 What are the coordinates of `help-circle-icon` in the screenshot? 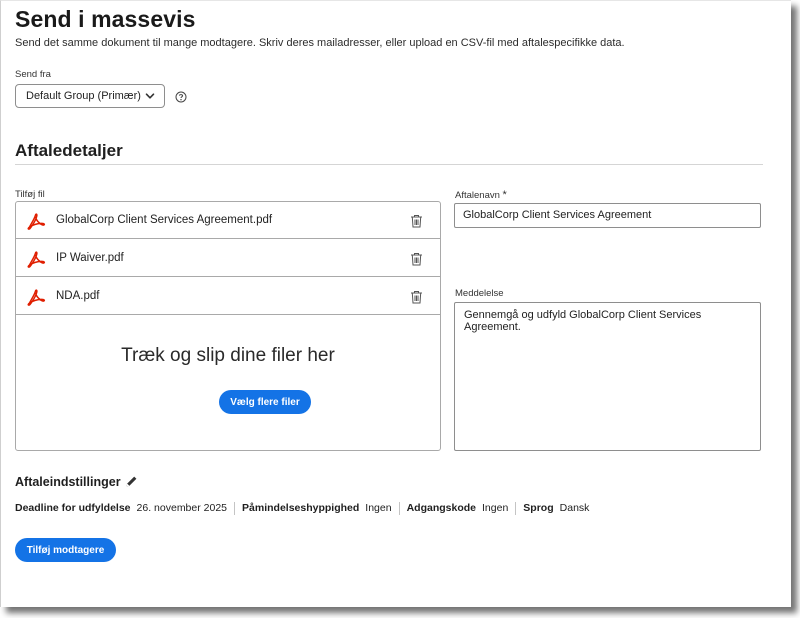 It's located at (181, 97).